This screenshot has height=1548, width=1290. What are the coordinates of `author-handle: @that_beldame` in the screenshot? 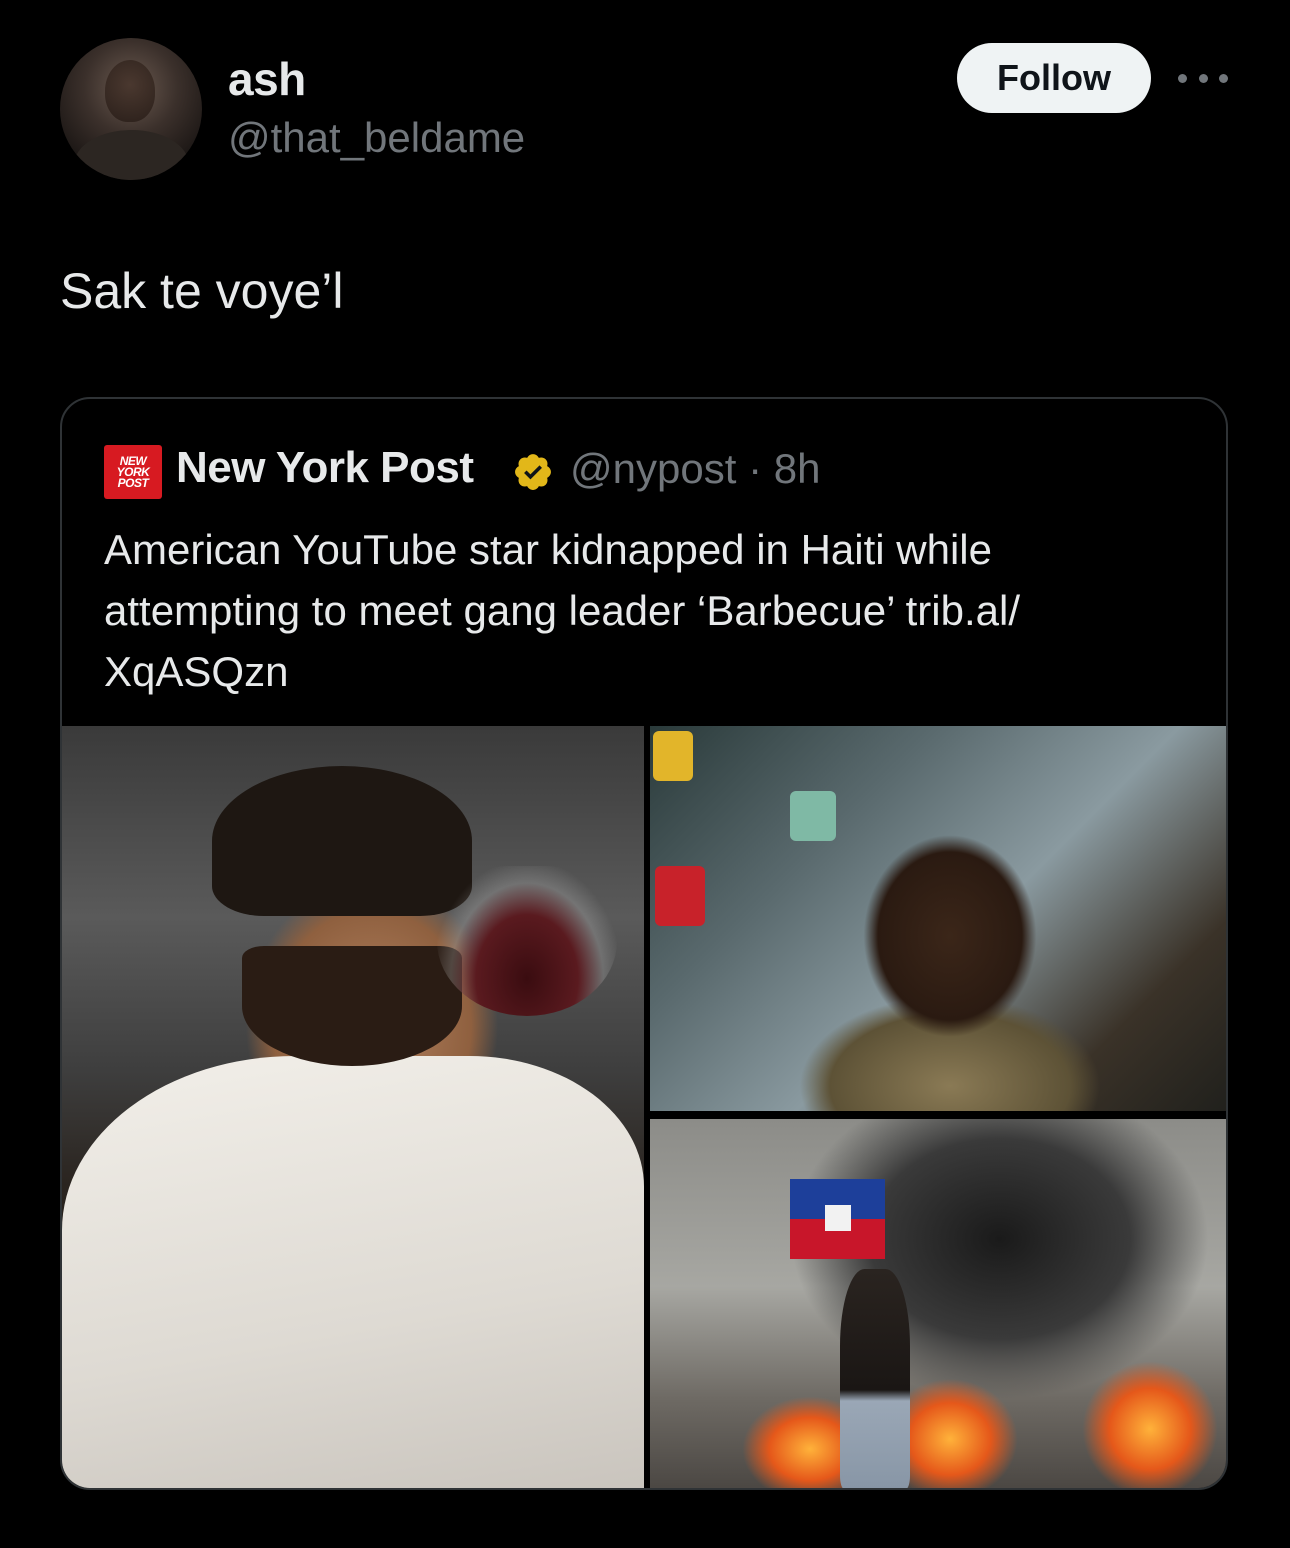 It's located at (376, 138).